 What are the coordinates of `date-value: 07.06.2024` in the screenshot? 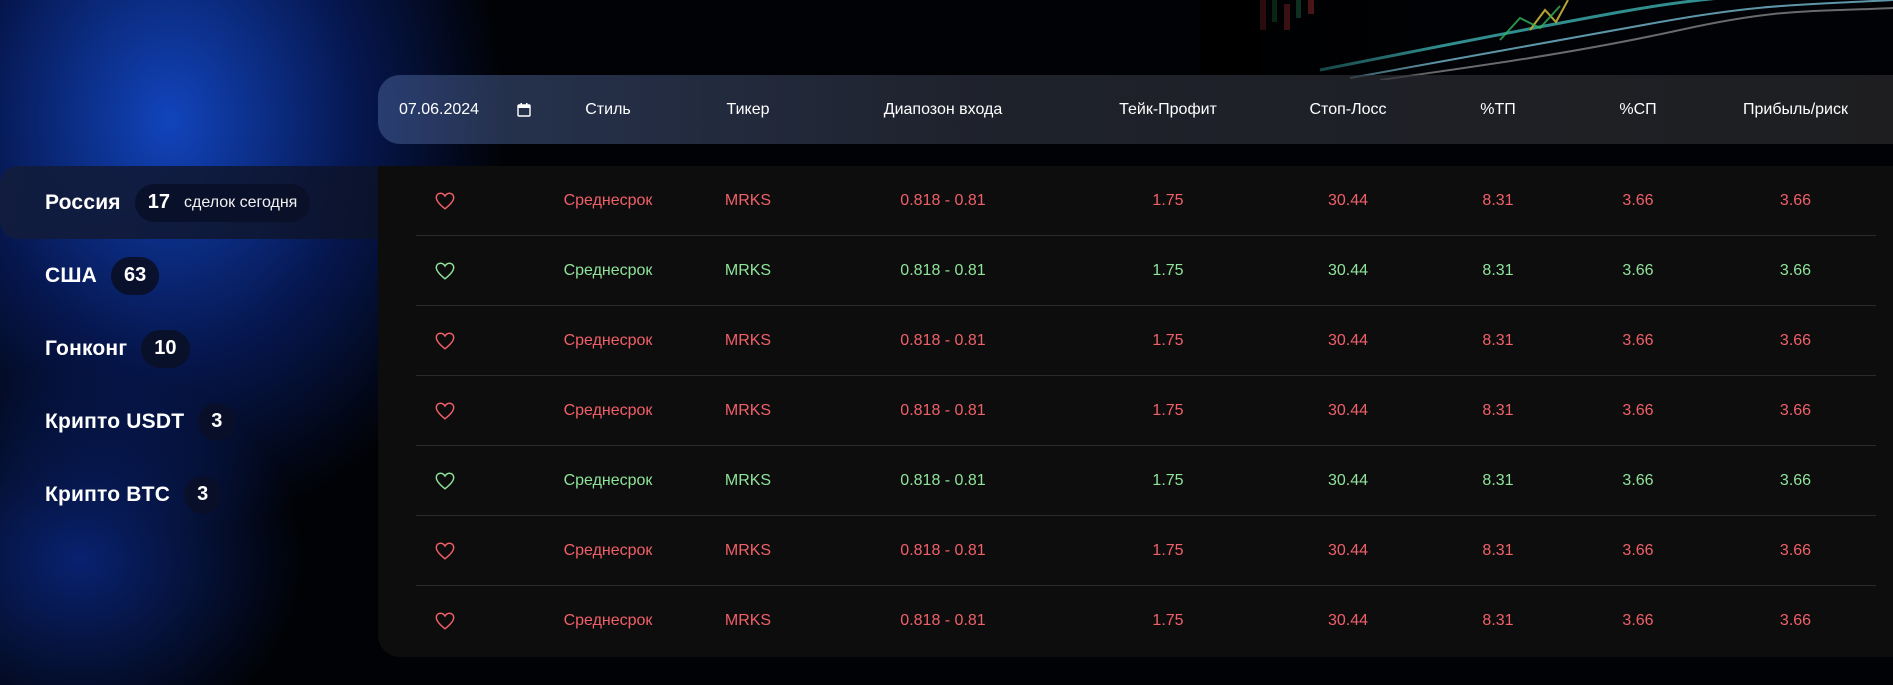 It's located at (439, 109).